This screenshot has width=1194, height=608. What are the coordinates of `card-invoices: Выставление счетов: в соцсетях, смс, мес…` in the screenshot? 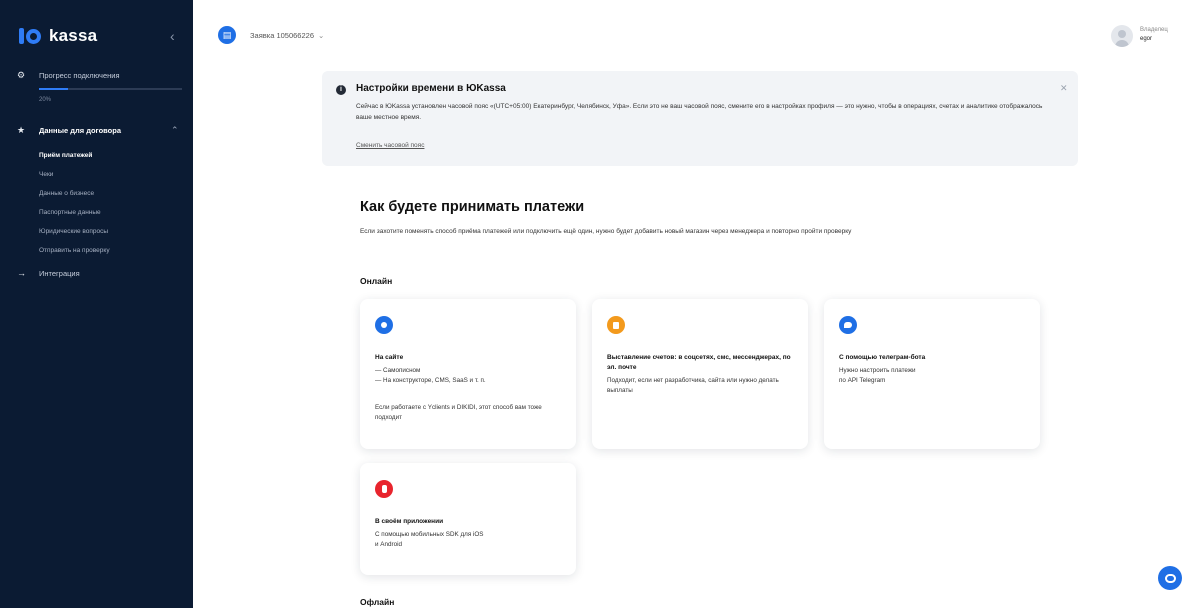 It's located at (700, 374).